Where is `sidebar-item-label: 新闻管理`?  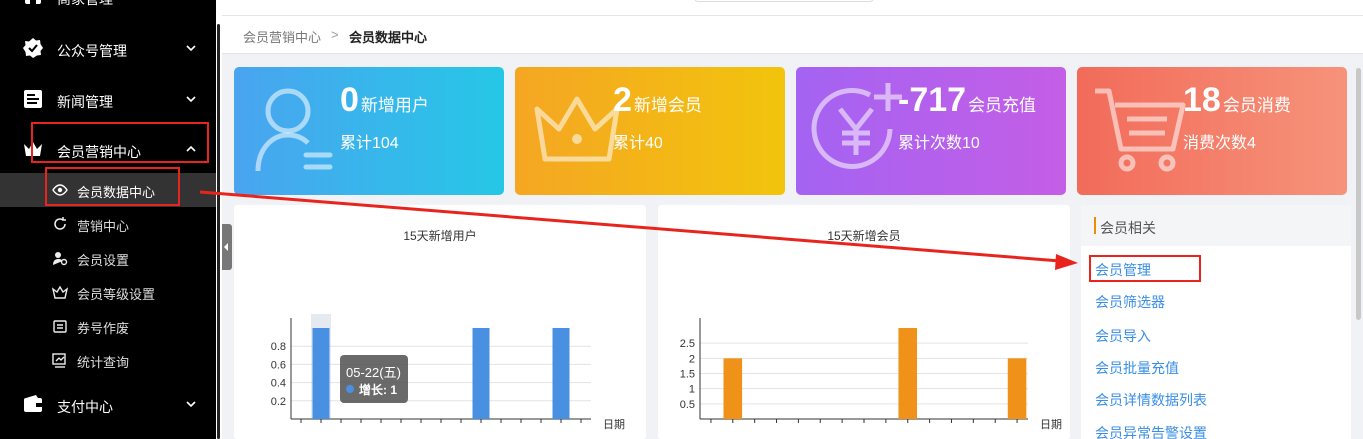 sidebar-item-label: 新闻管理 is located at coordinates (85, 102).